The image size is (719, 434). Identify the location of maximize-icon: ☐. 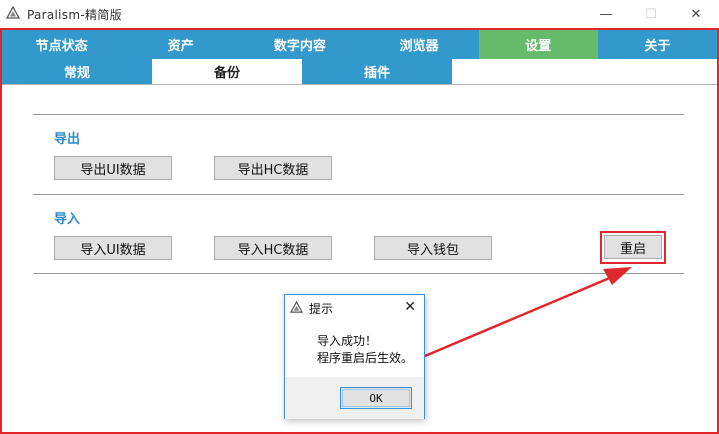
(651, 14).